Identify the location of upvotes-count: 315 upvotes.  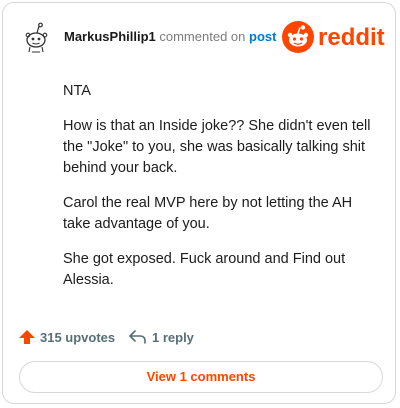
(77, 337).